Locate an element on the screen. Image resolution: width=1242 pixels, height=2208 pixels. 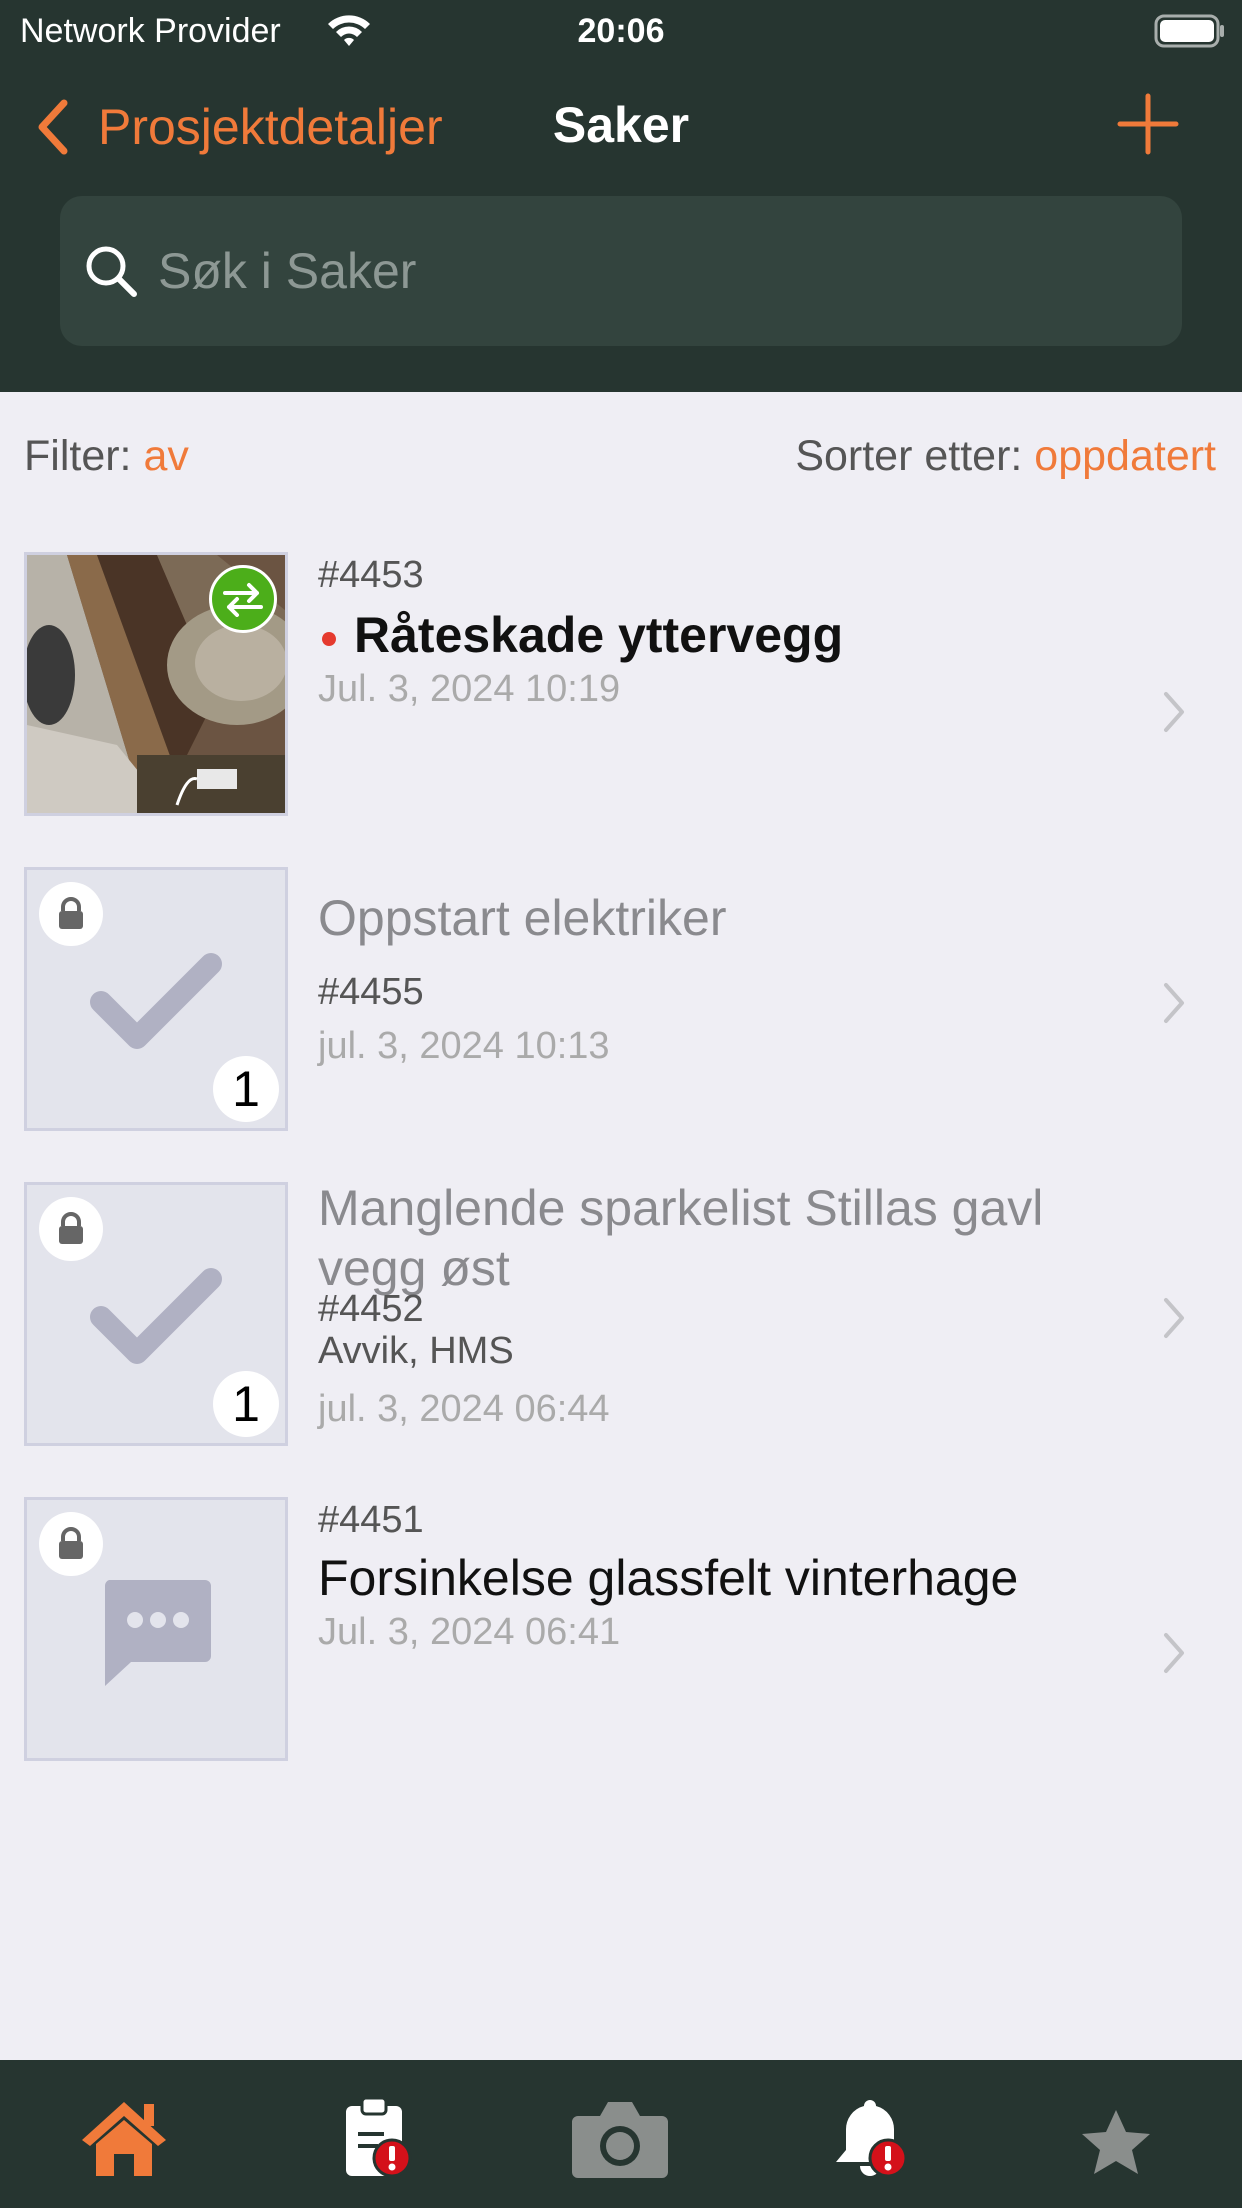
case-title-line: Manglende sparkelist Stillas gavl is located at coordinates (681, 1208).